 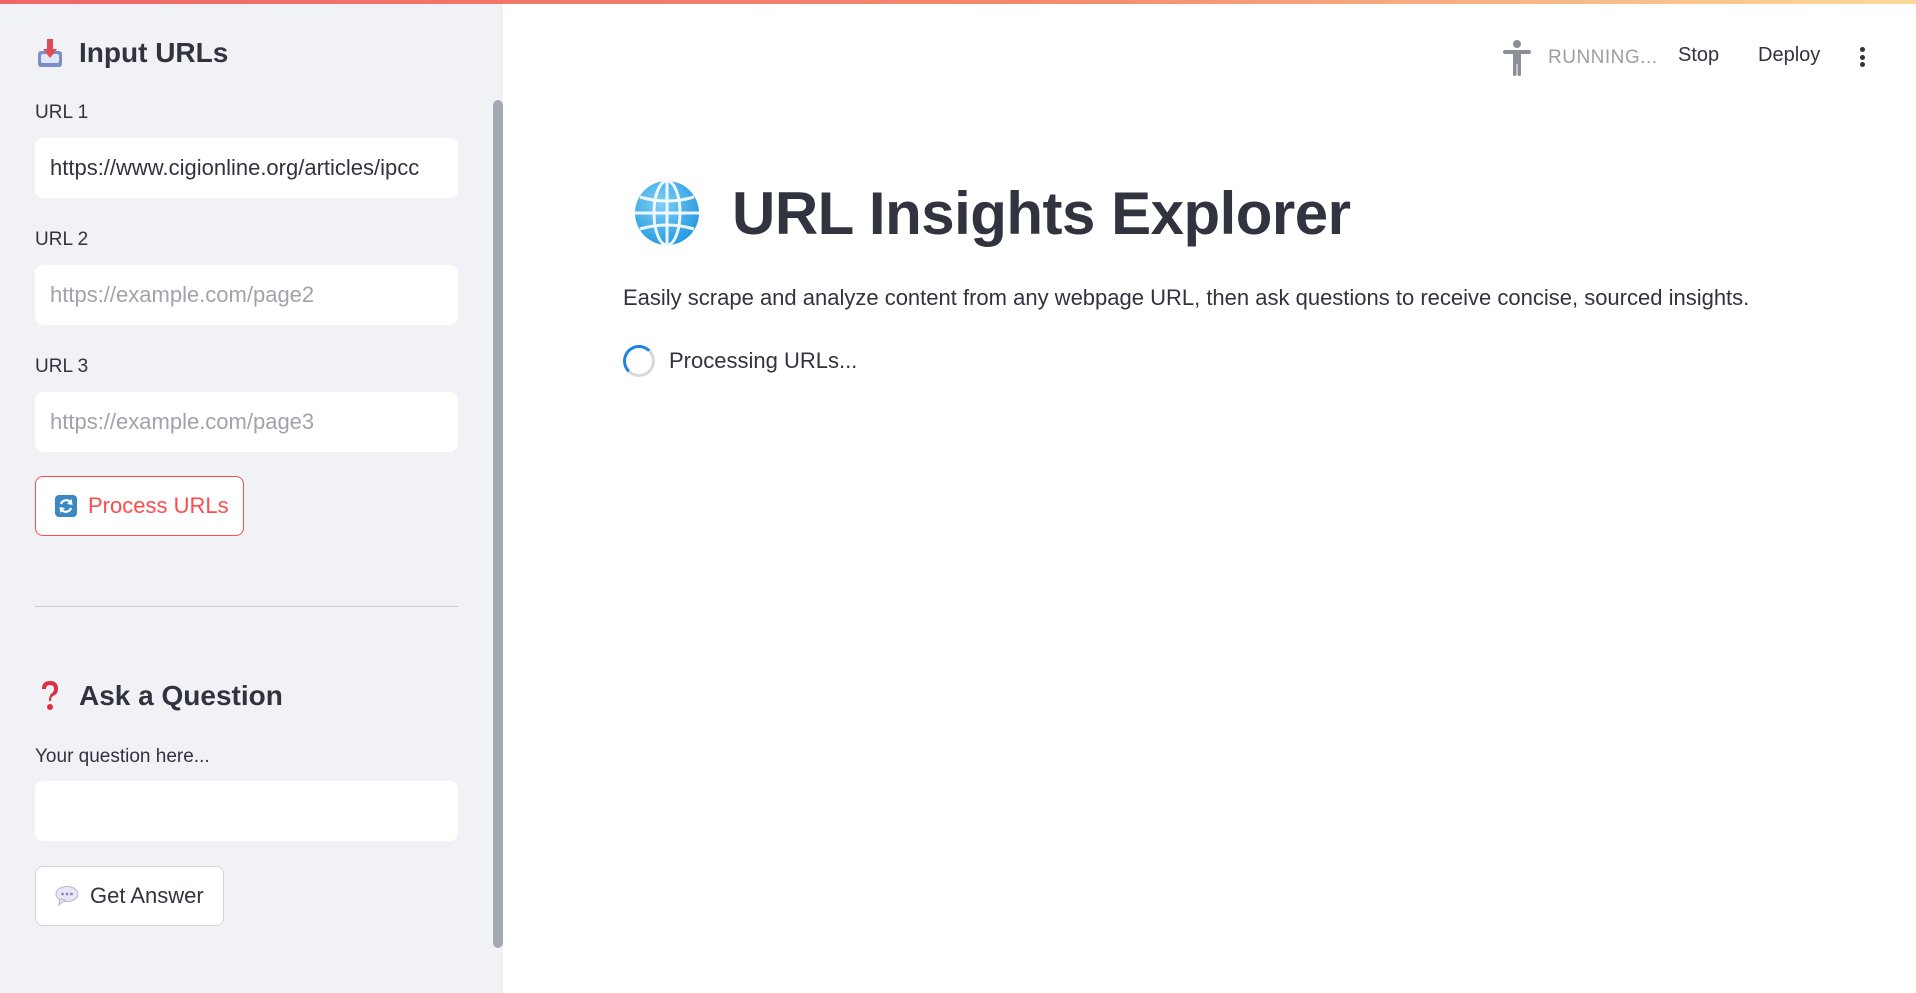 I want to click on main-menu-button, so click(x=1862, y=57).